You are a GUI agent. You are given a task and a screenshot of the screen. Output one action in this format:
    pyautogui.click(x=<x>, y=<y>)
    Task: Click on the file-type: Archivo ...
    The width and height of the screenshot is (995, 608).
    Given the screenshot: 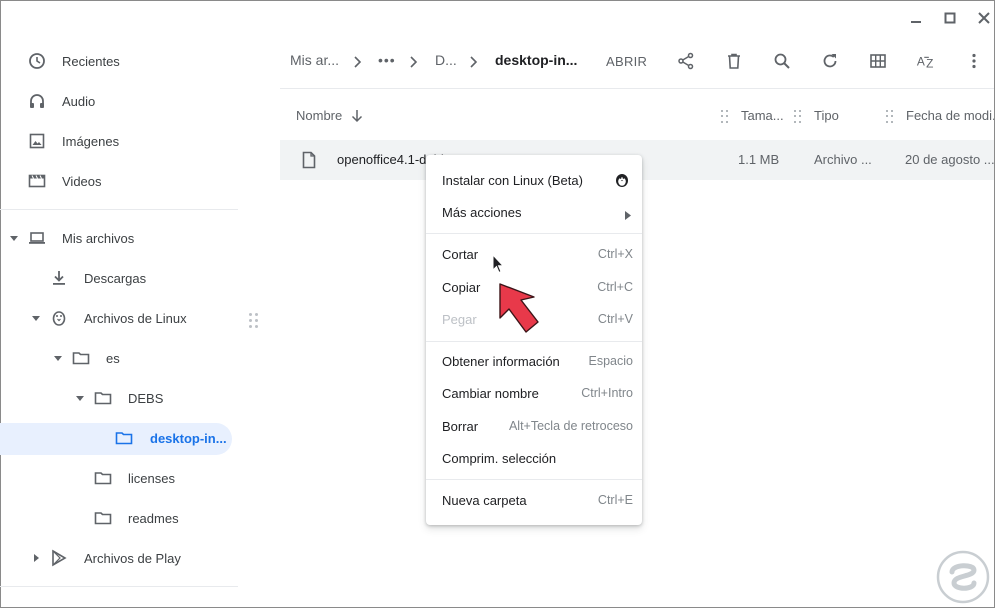 What is the action you would take?
    pyautogui.click(x=843, y=159)
    